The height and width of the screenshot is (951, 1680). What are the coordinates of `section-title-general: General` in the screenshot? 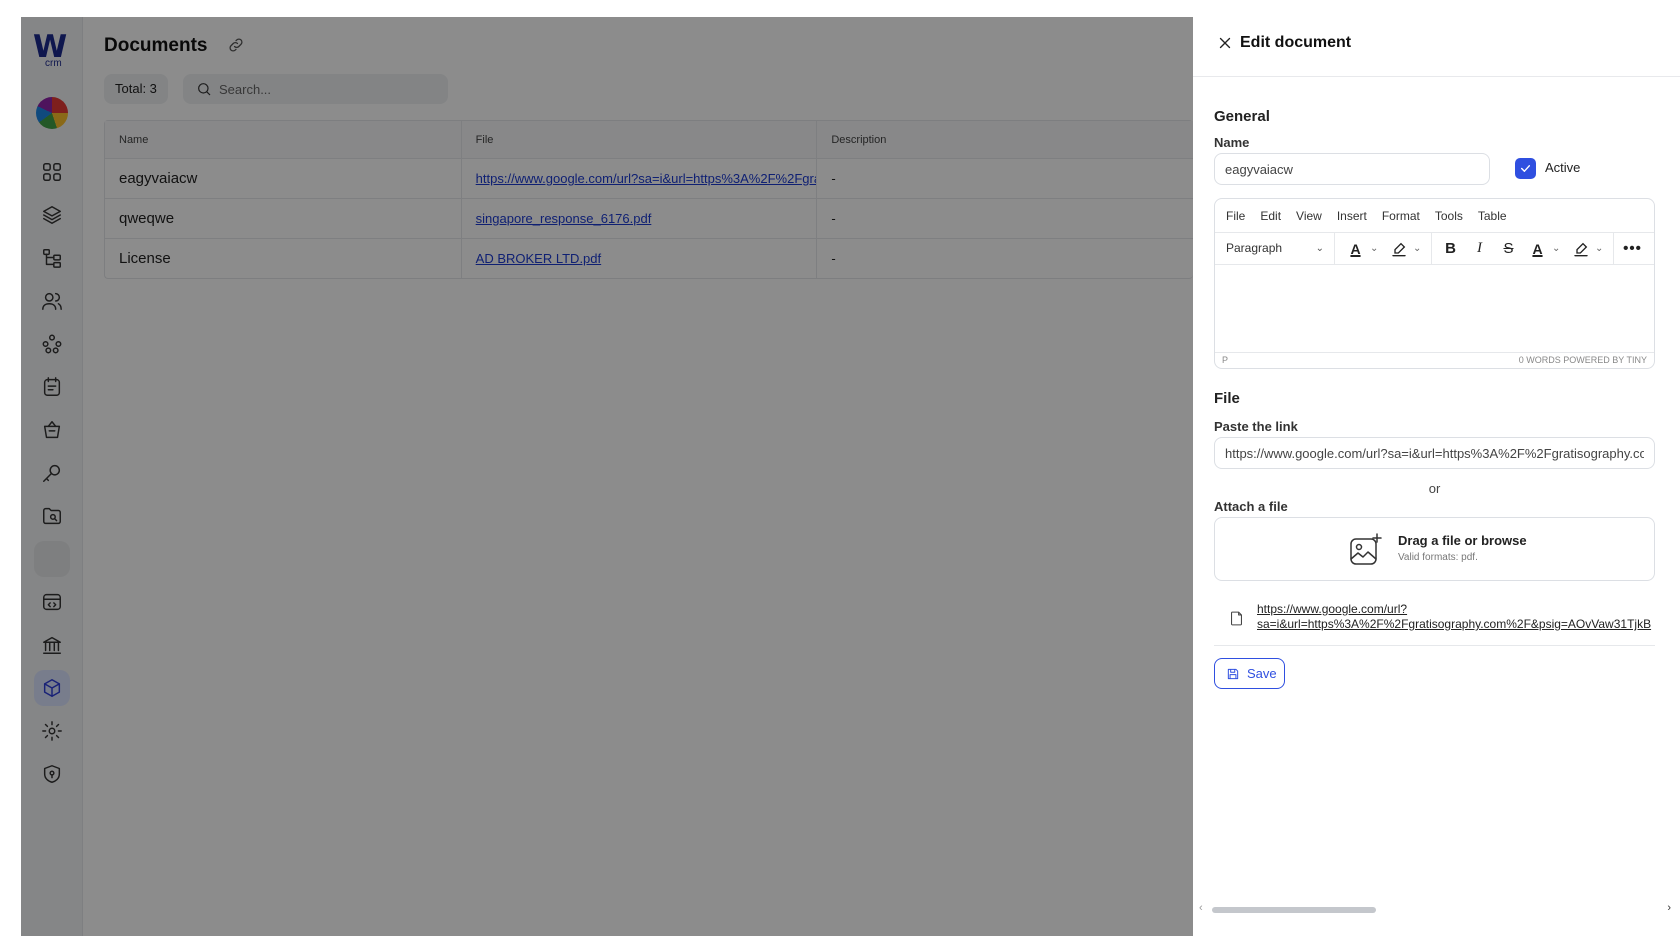 It's located at (1242, 116).